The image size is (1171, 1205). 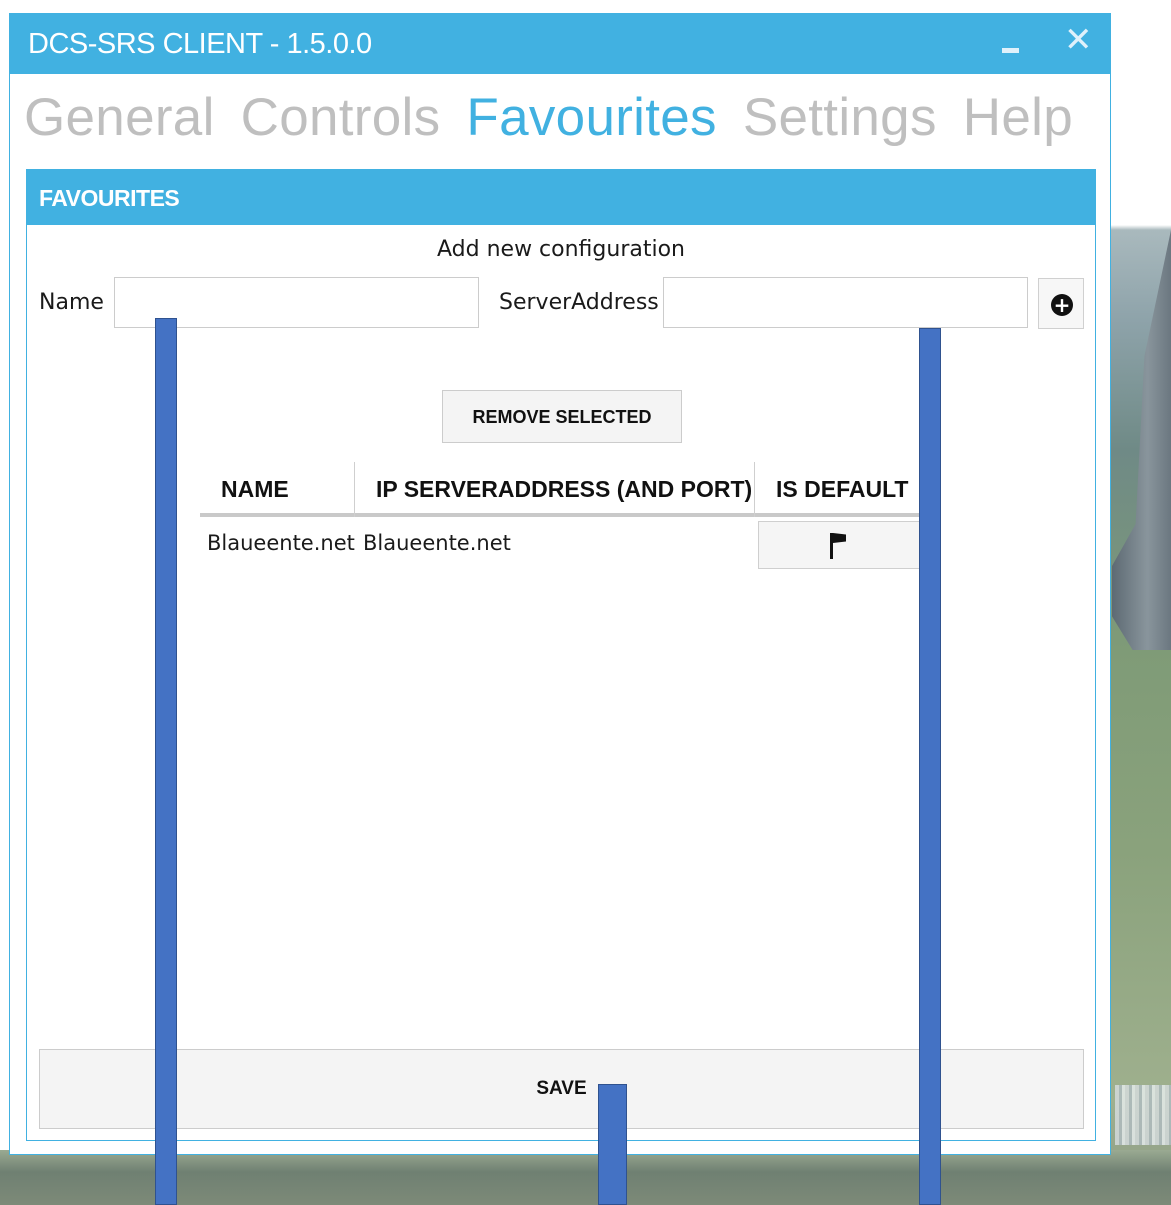 What do you see at coordinates (1010, 50) in the screenshot?
I see `minimize-icon` at bounding box center [1010, 50].